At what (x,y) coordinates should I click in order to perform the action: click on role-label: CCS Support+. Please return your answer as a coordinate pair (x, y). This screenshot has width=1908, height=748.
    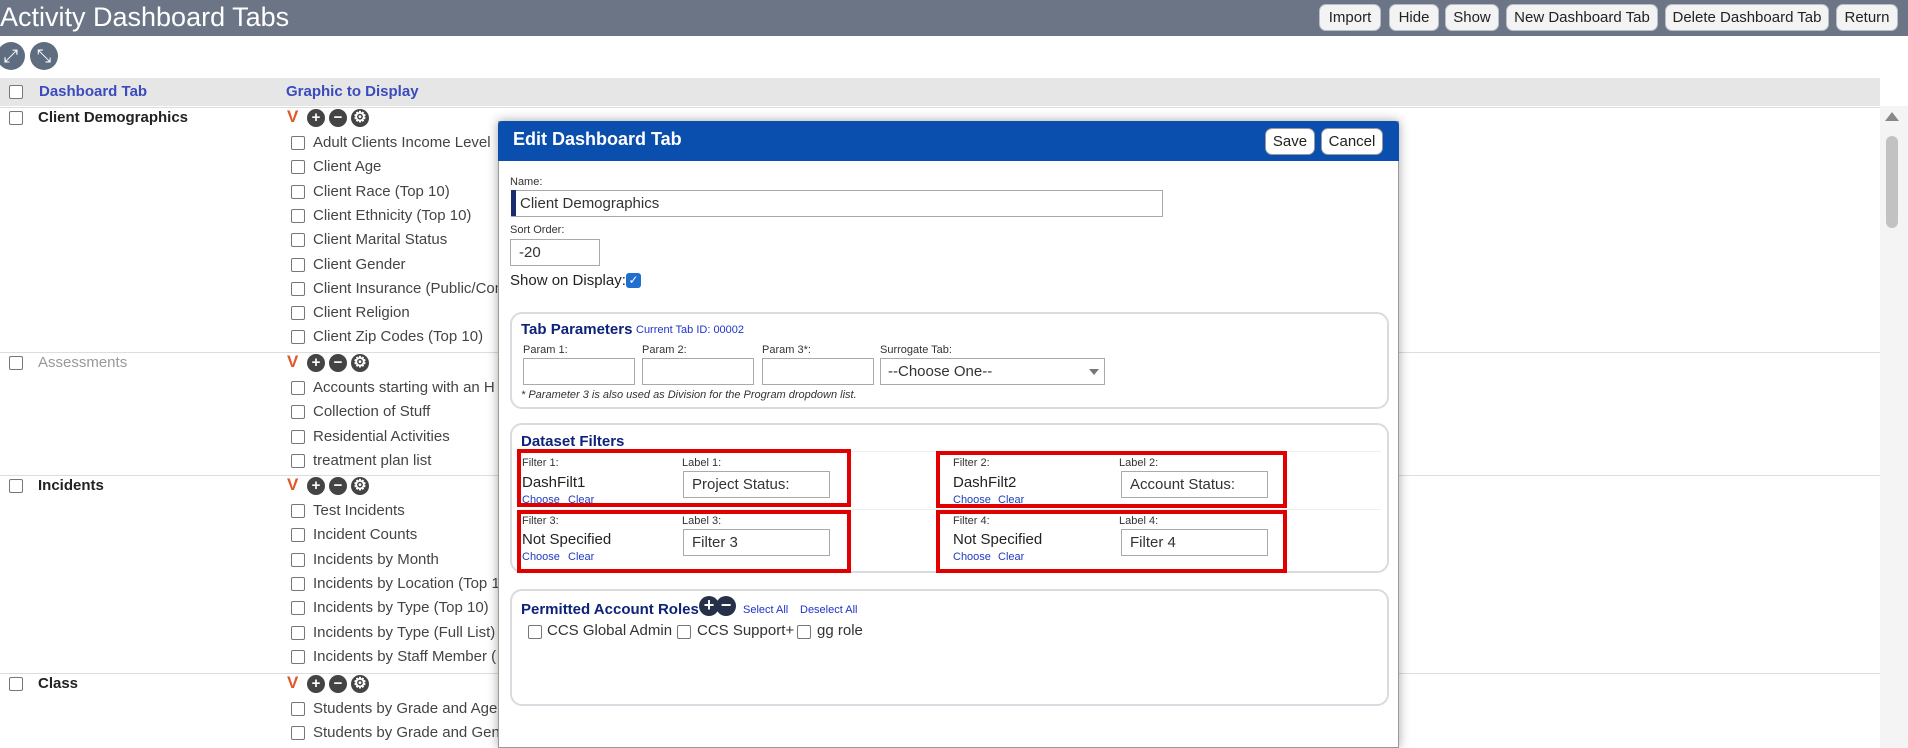
    Looking at the image, I should click on (746, 630).